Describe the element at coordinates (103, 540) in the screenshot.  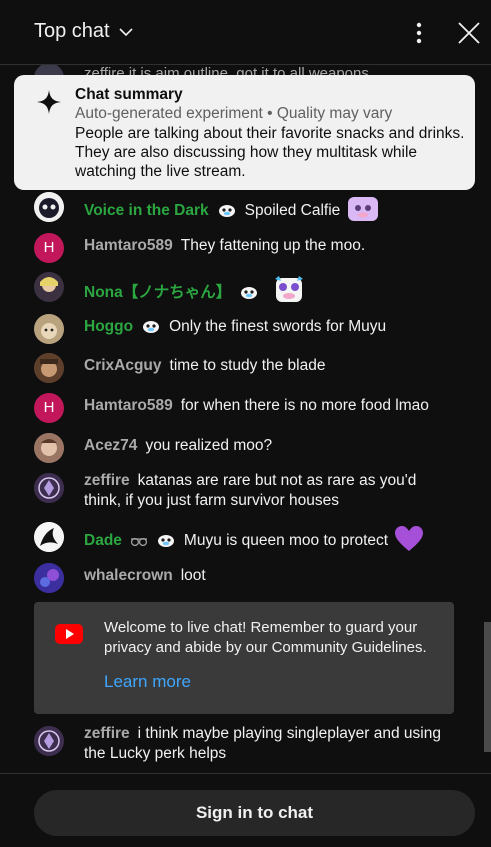
I see `message-author: Dade` at that location.